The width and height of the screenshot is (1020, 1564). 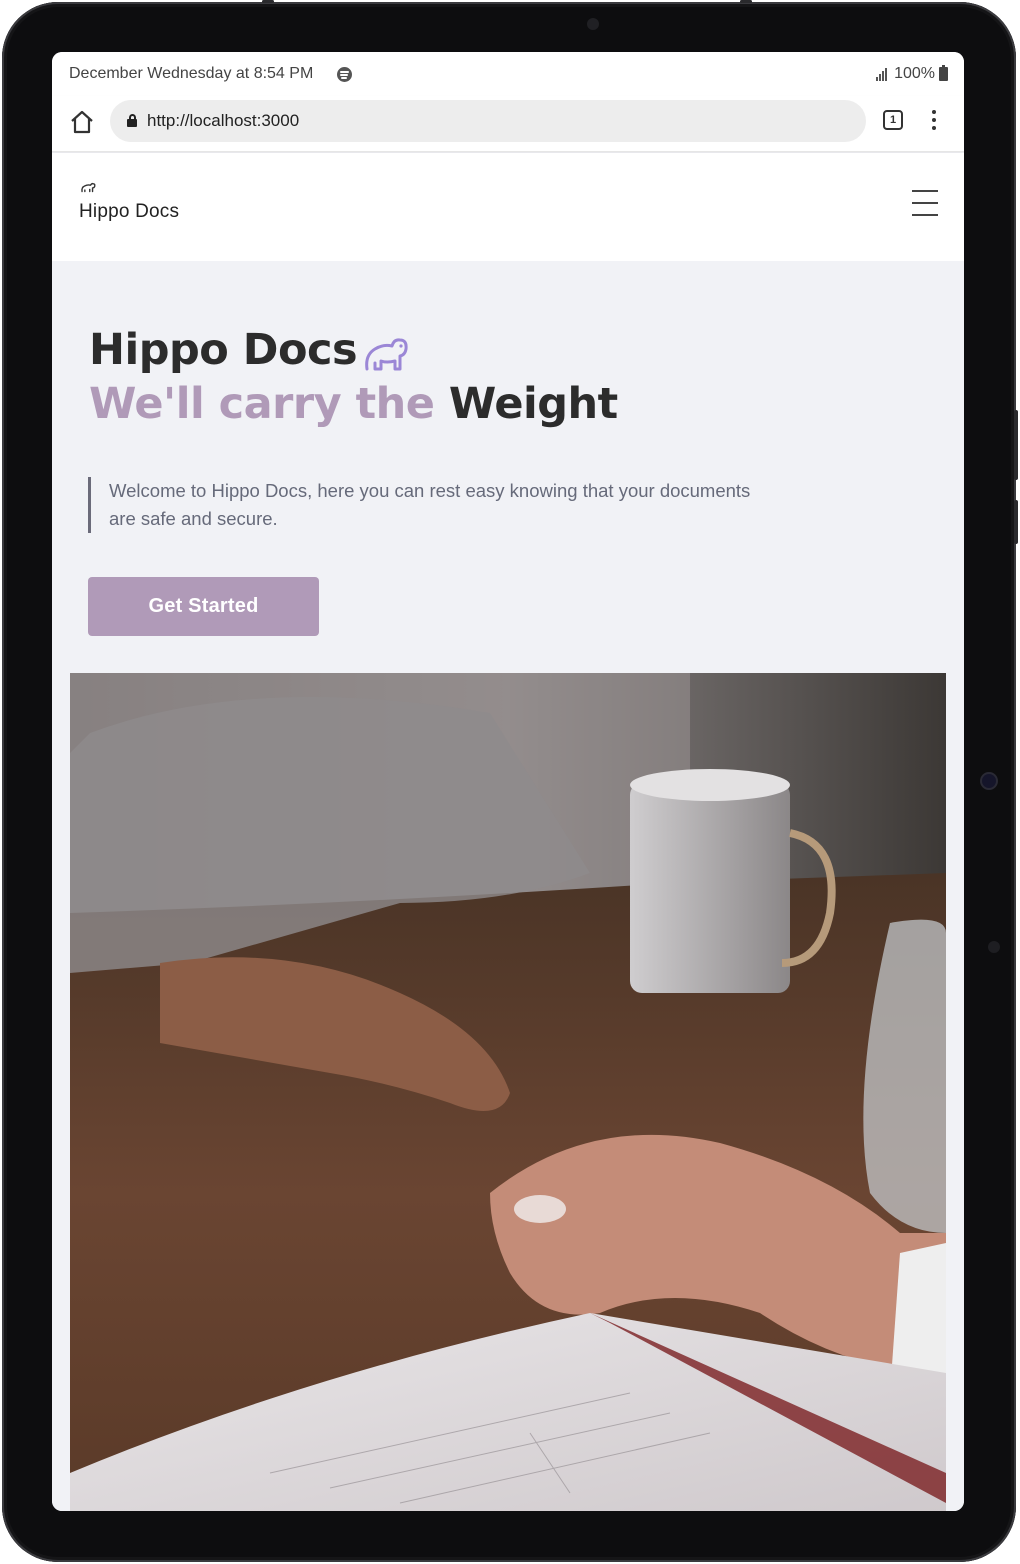 I want to click on hamburger-menu-icon, so click(x=925, y=203).